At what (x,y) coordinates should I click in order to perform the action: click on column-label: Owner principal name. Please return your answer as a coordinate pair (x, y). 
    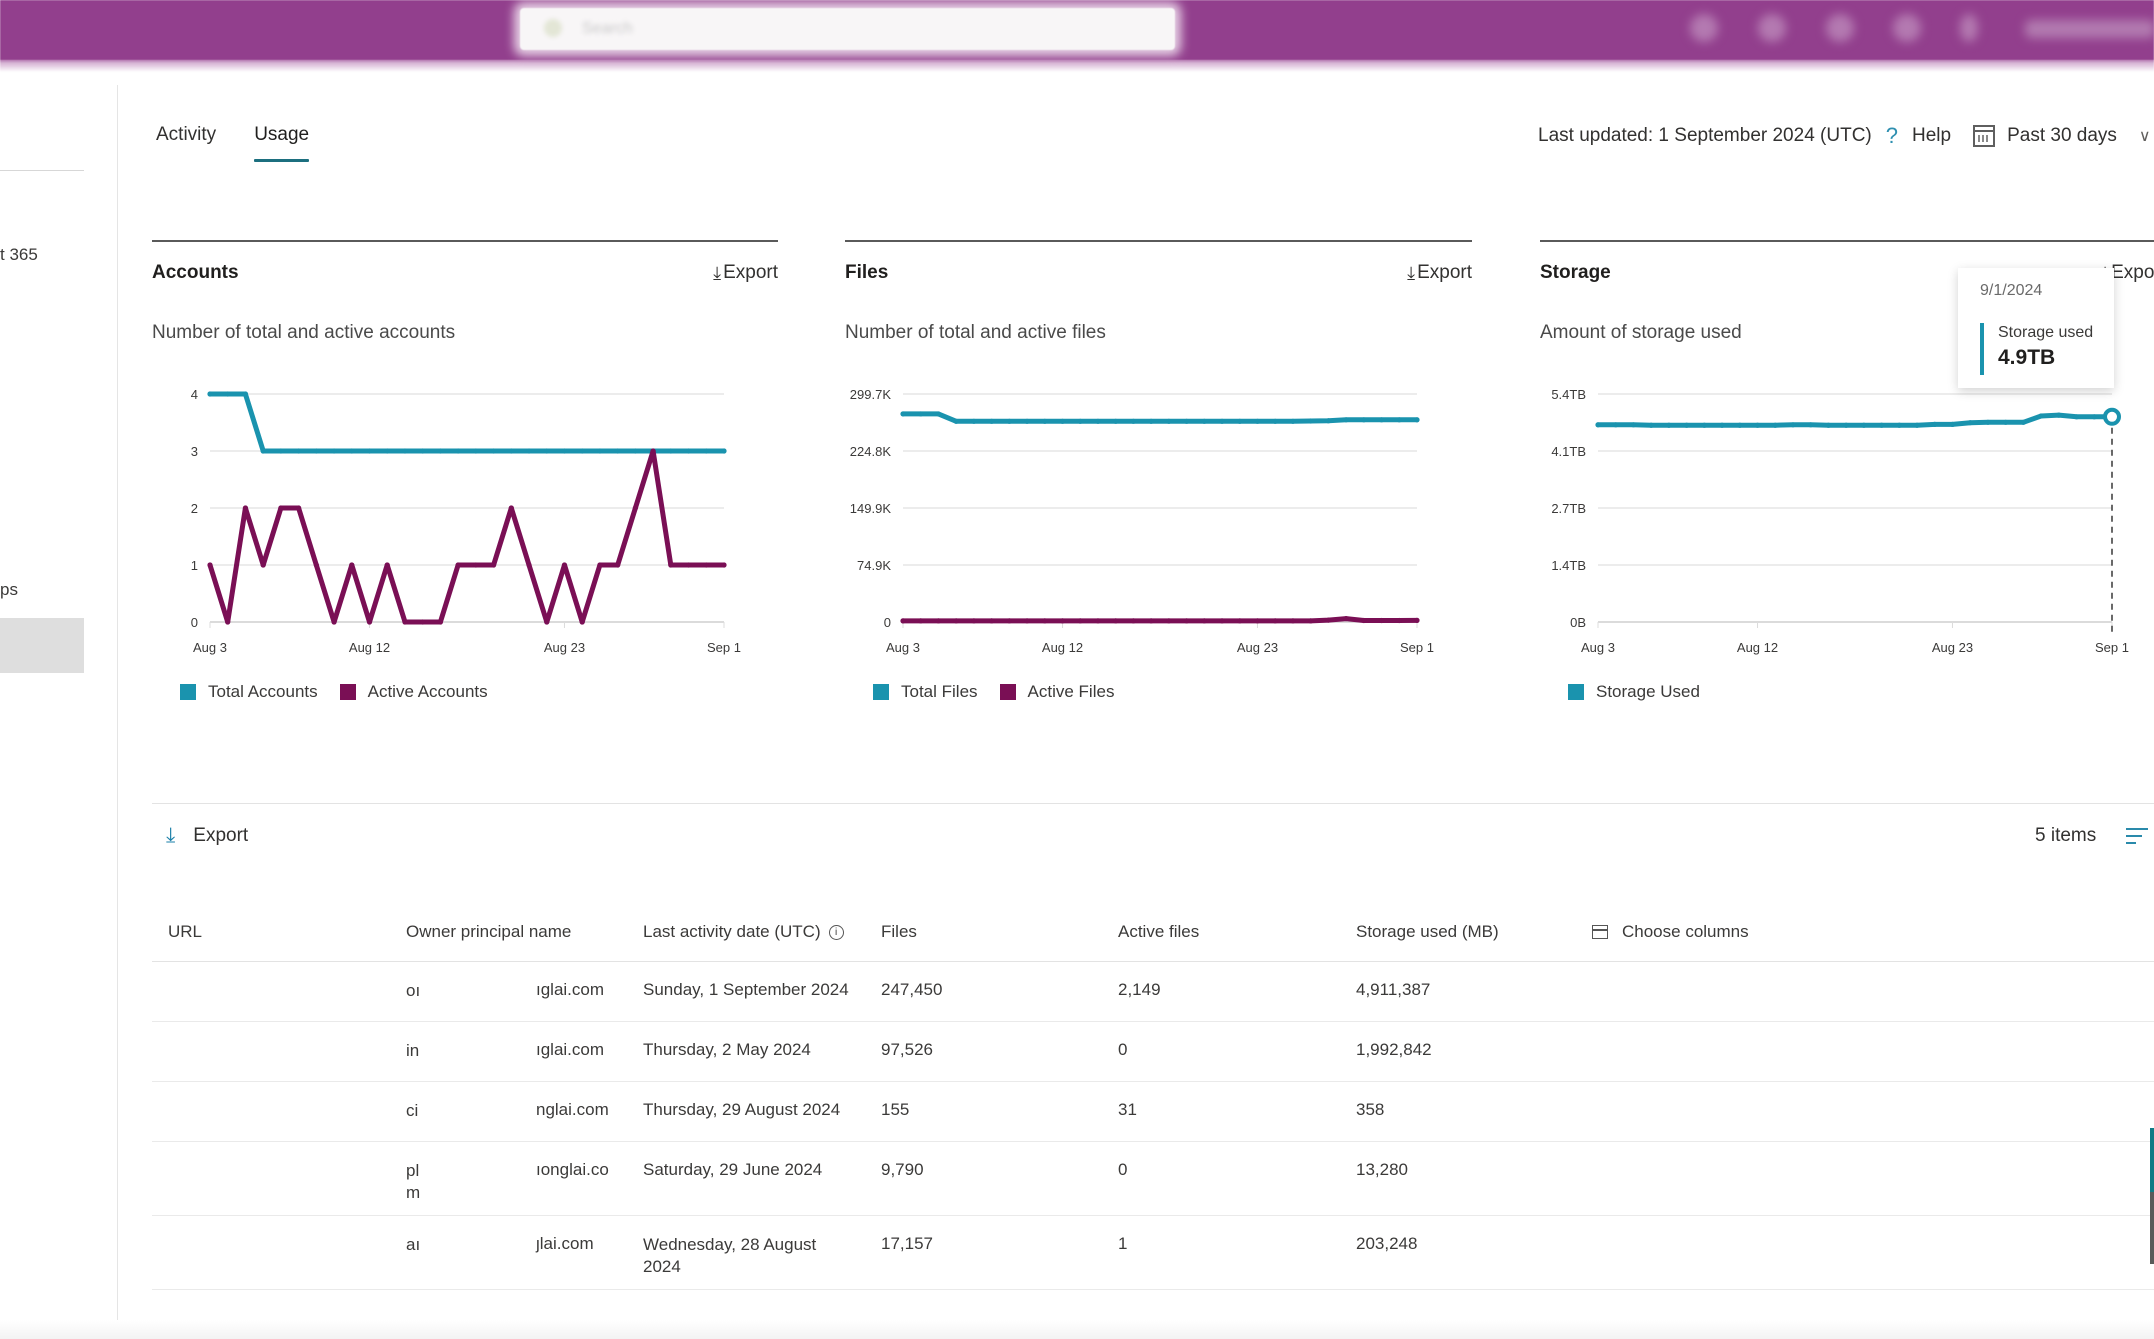
    Looking at the image, I should click on (489, 931).